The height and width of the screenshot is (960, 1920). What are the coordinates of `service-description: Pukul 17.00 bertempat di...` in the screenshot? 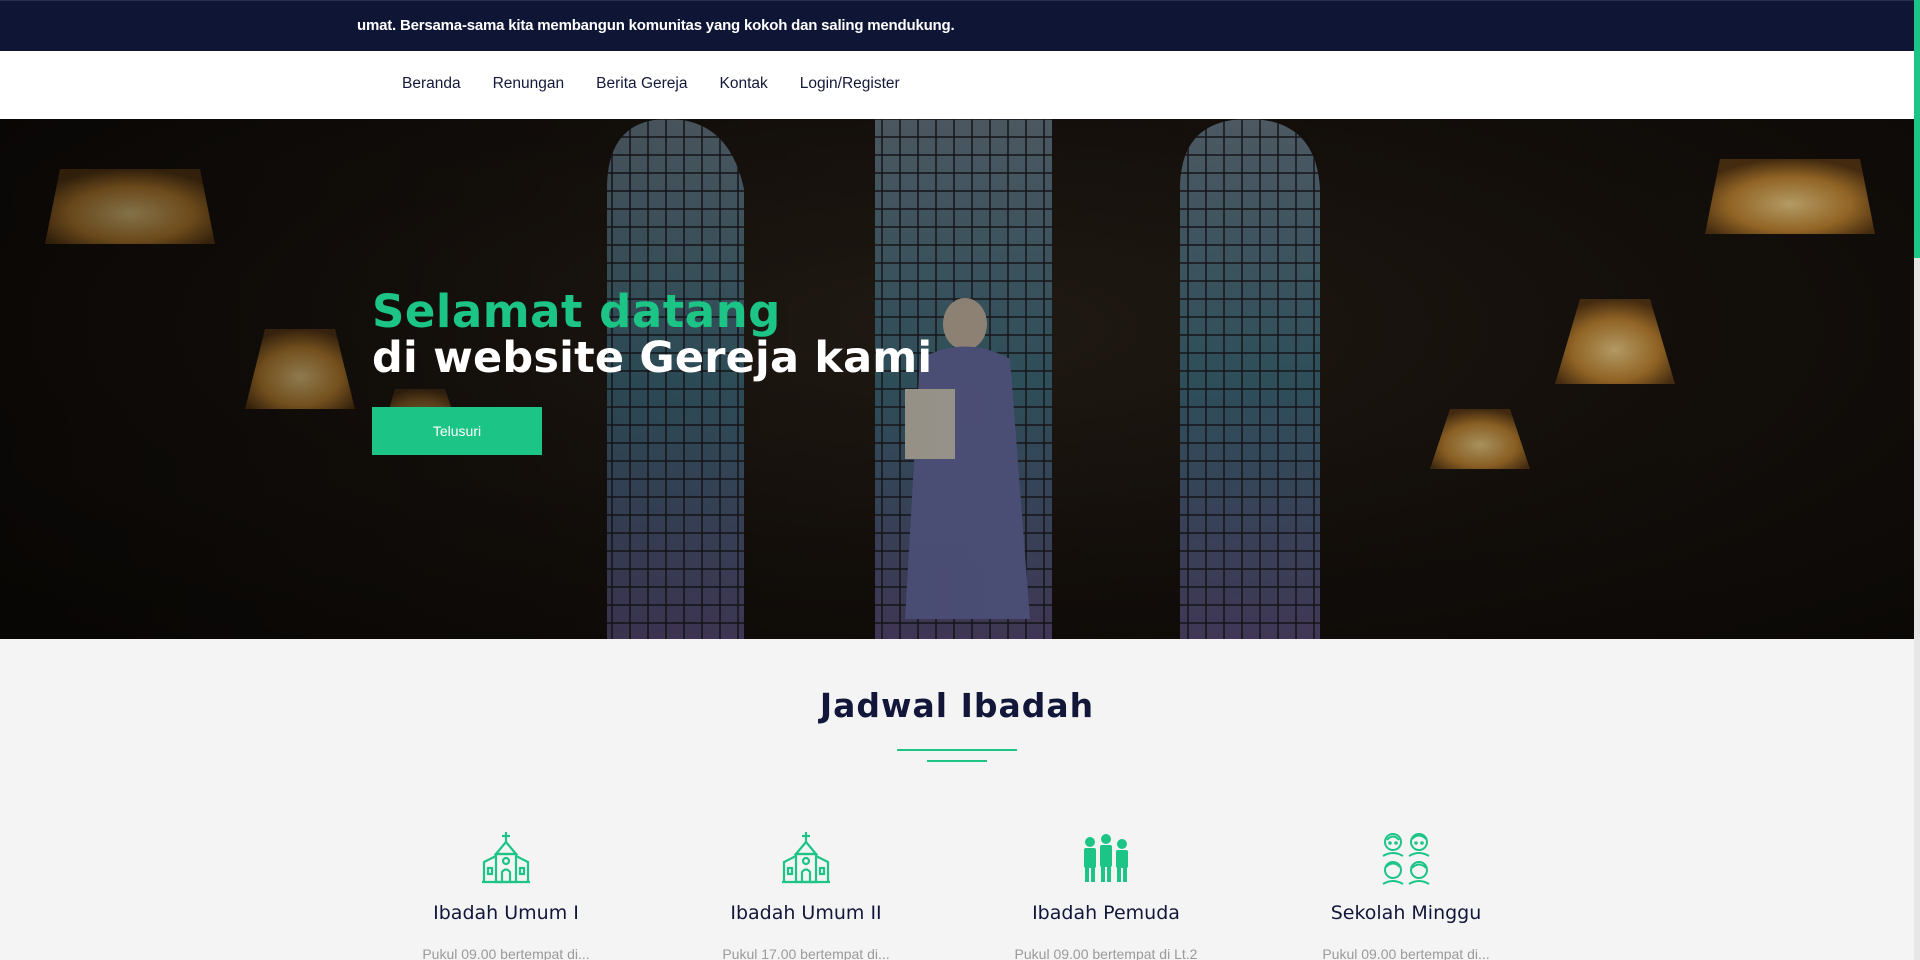 It's located at (806, 953).